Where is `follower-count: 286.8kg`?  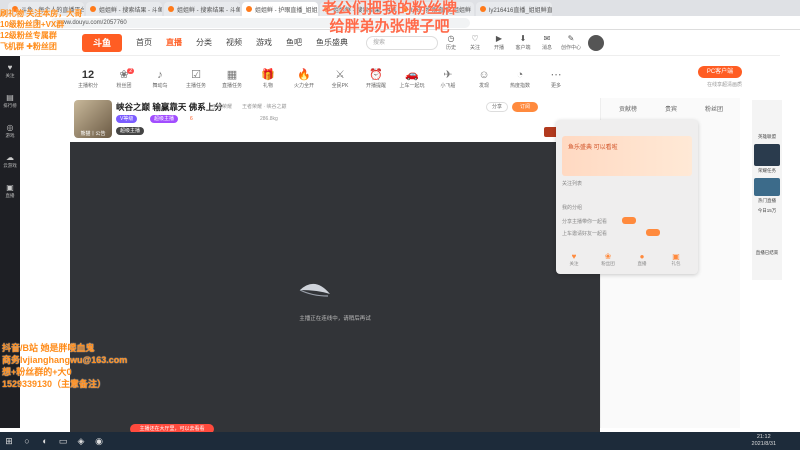 follower-count: 286.8kg is located at coordinates (269, 119).